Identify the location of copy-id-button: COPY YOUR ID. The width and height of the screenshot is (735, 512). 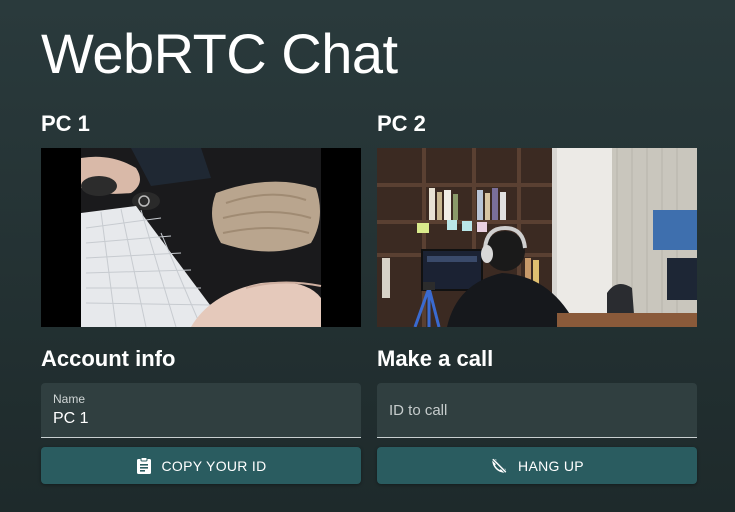
(201, 465).